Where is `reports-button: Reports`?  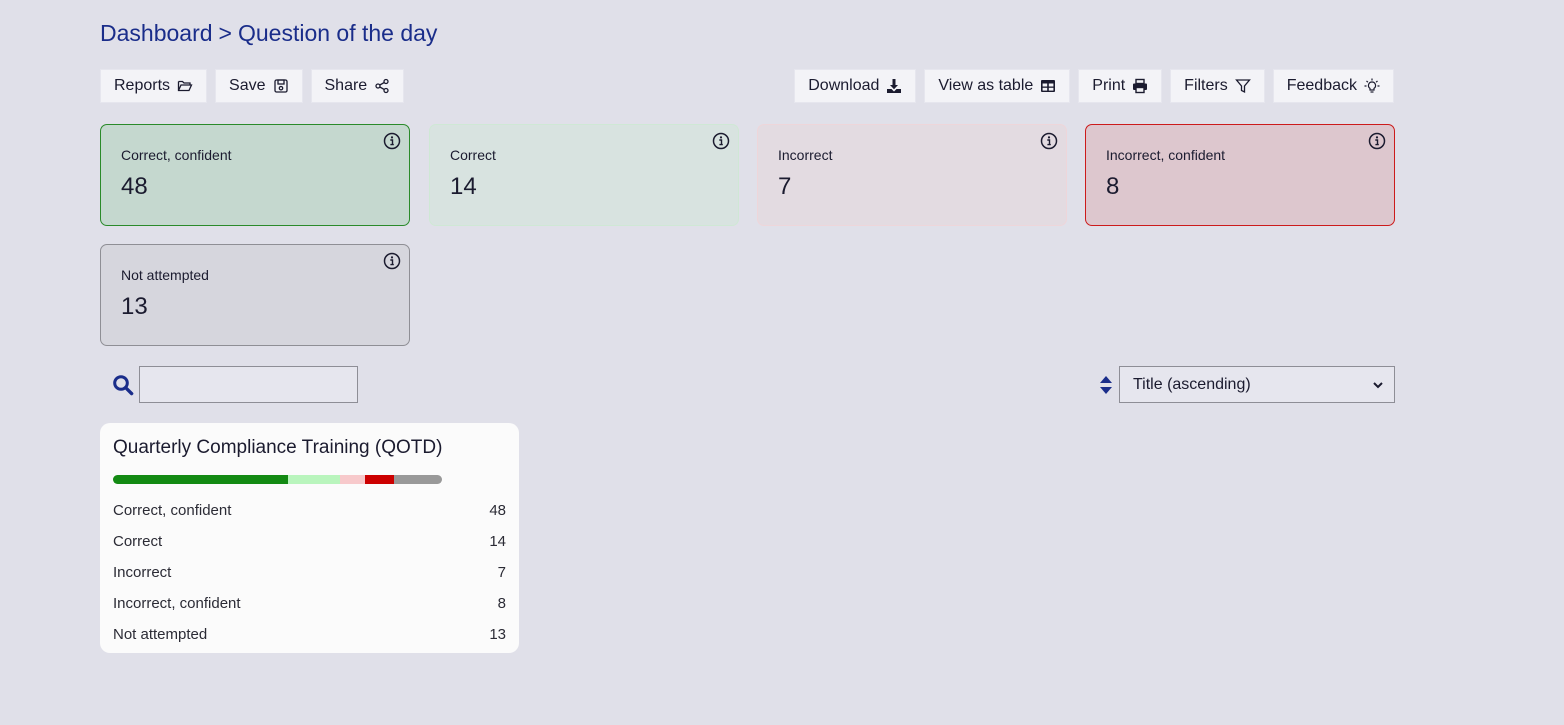
reports-button: Reports is located at coordinates (154, 86).